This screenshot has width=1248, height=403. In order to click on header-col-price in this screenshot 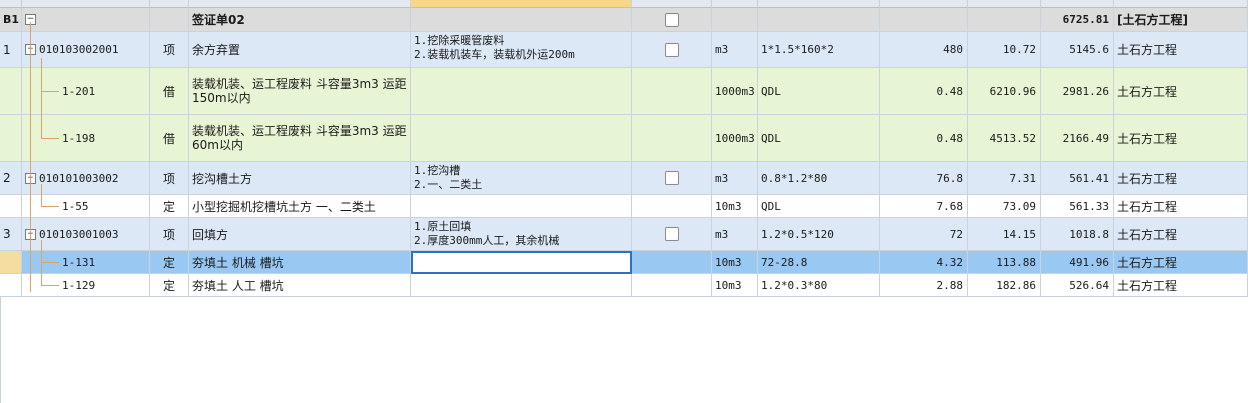, I will do `click(1004, 4)`.